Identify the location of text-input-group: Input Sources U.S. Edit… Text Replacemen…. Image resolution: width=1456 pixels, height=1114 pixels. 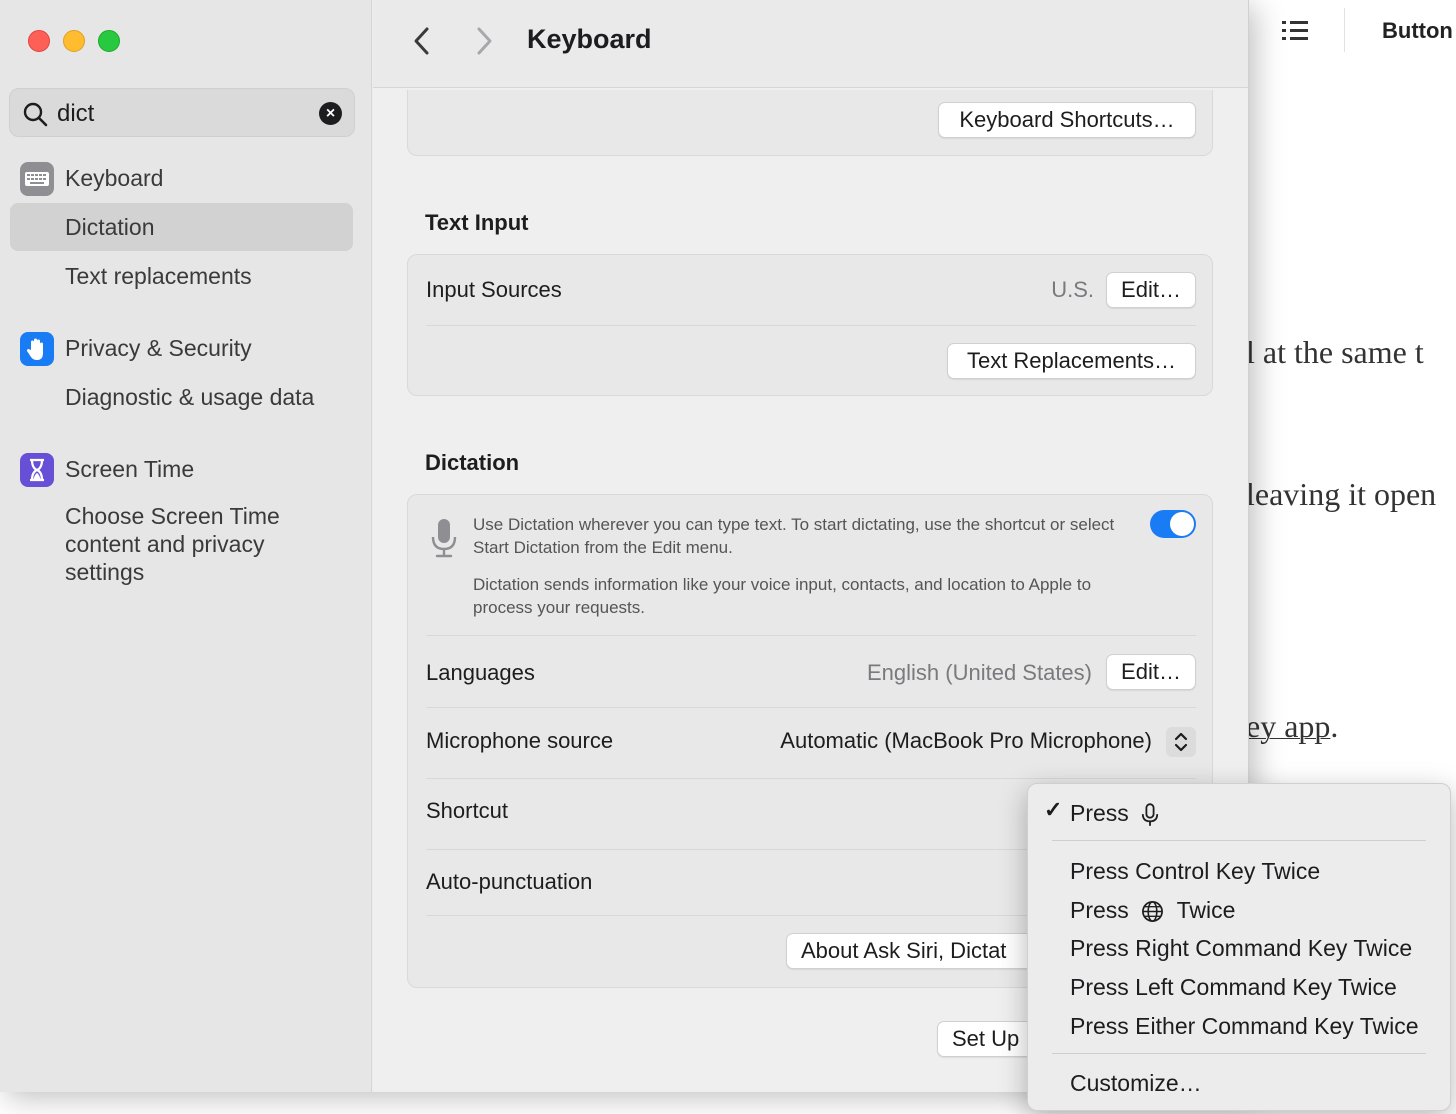
(810, 325).